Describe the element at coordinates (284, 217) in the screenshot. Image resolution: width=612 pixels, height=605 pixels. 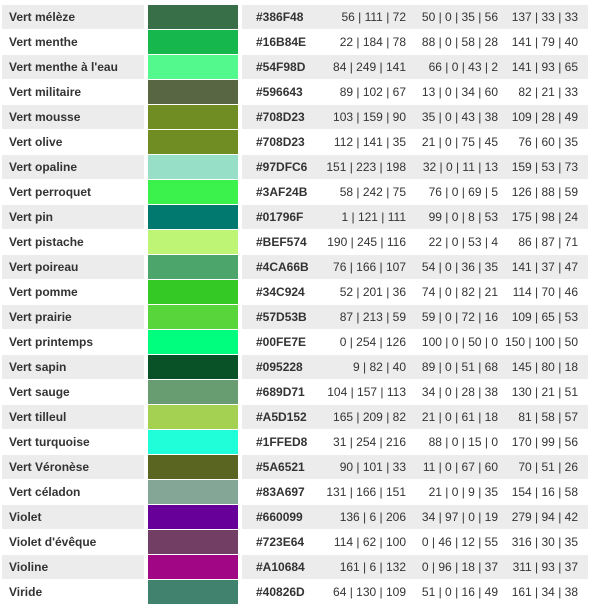
I see `hex-code: #01796F` at that location.